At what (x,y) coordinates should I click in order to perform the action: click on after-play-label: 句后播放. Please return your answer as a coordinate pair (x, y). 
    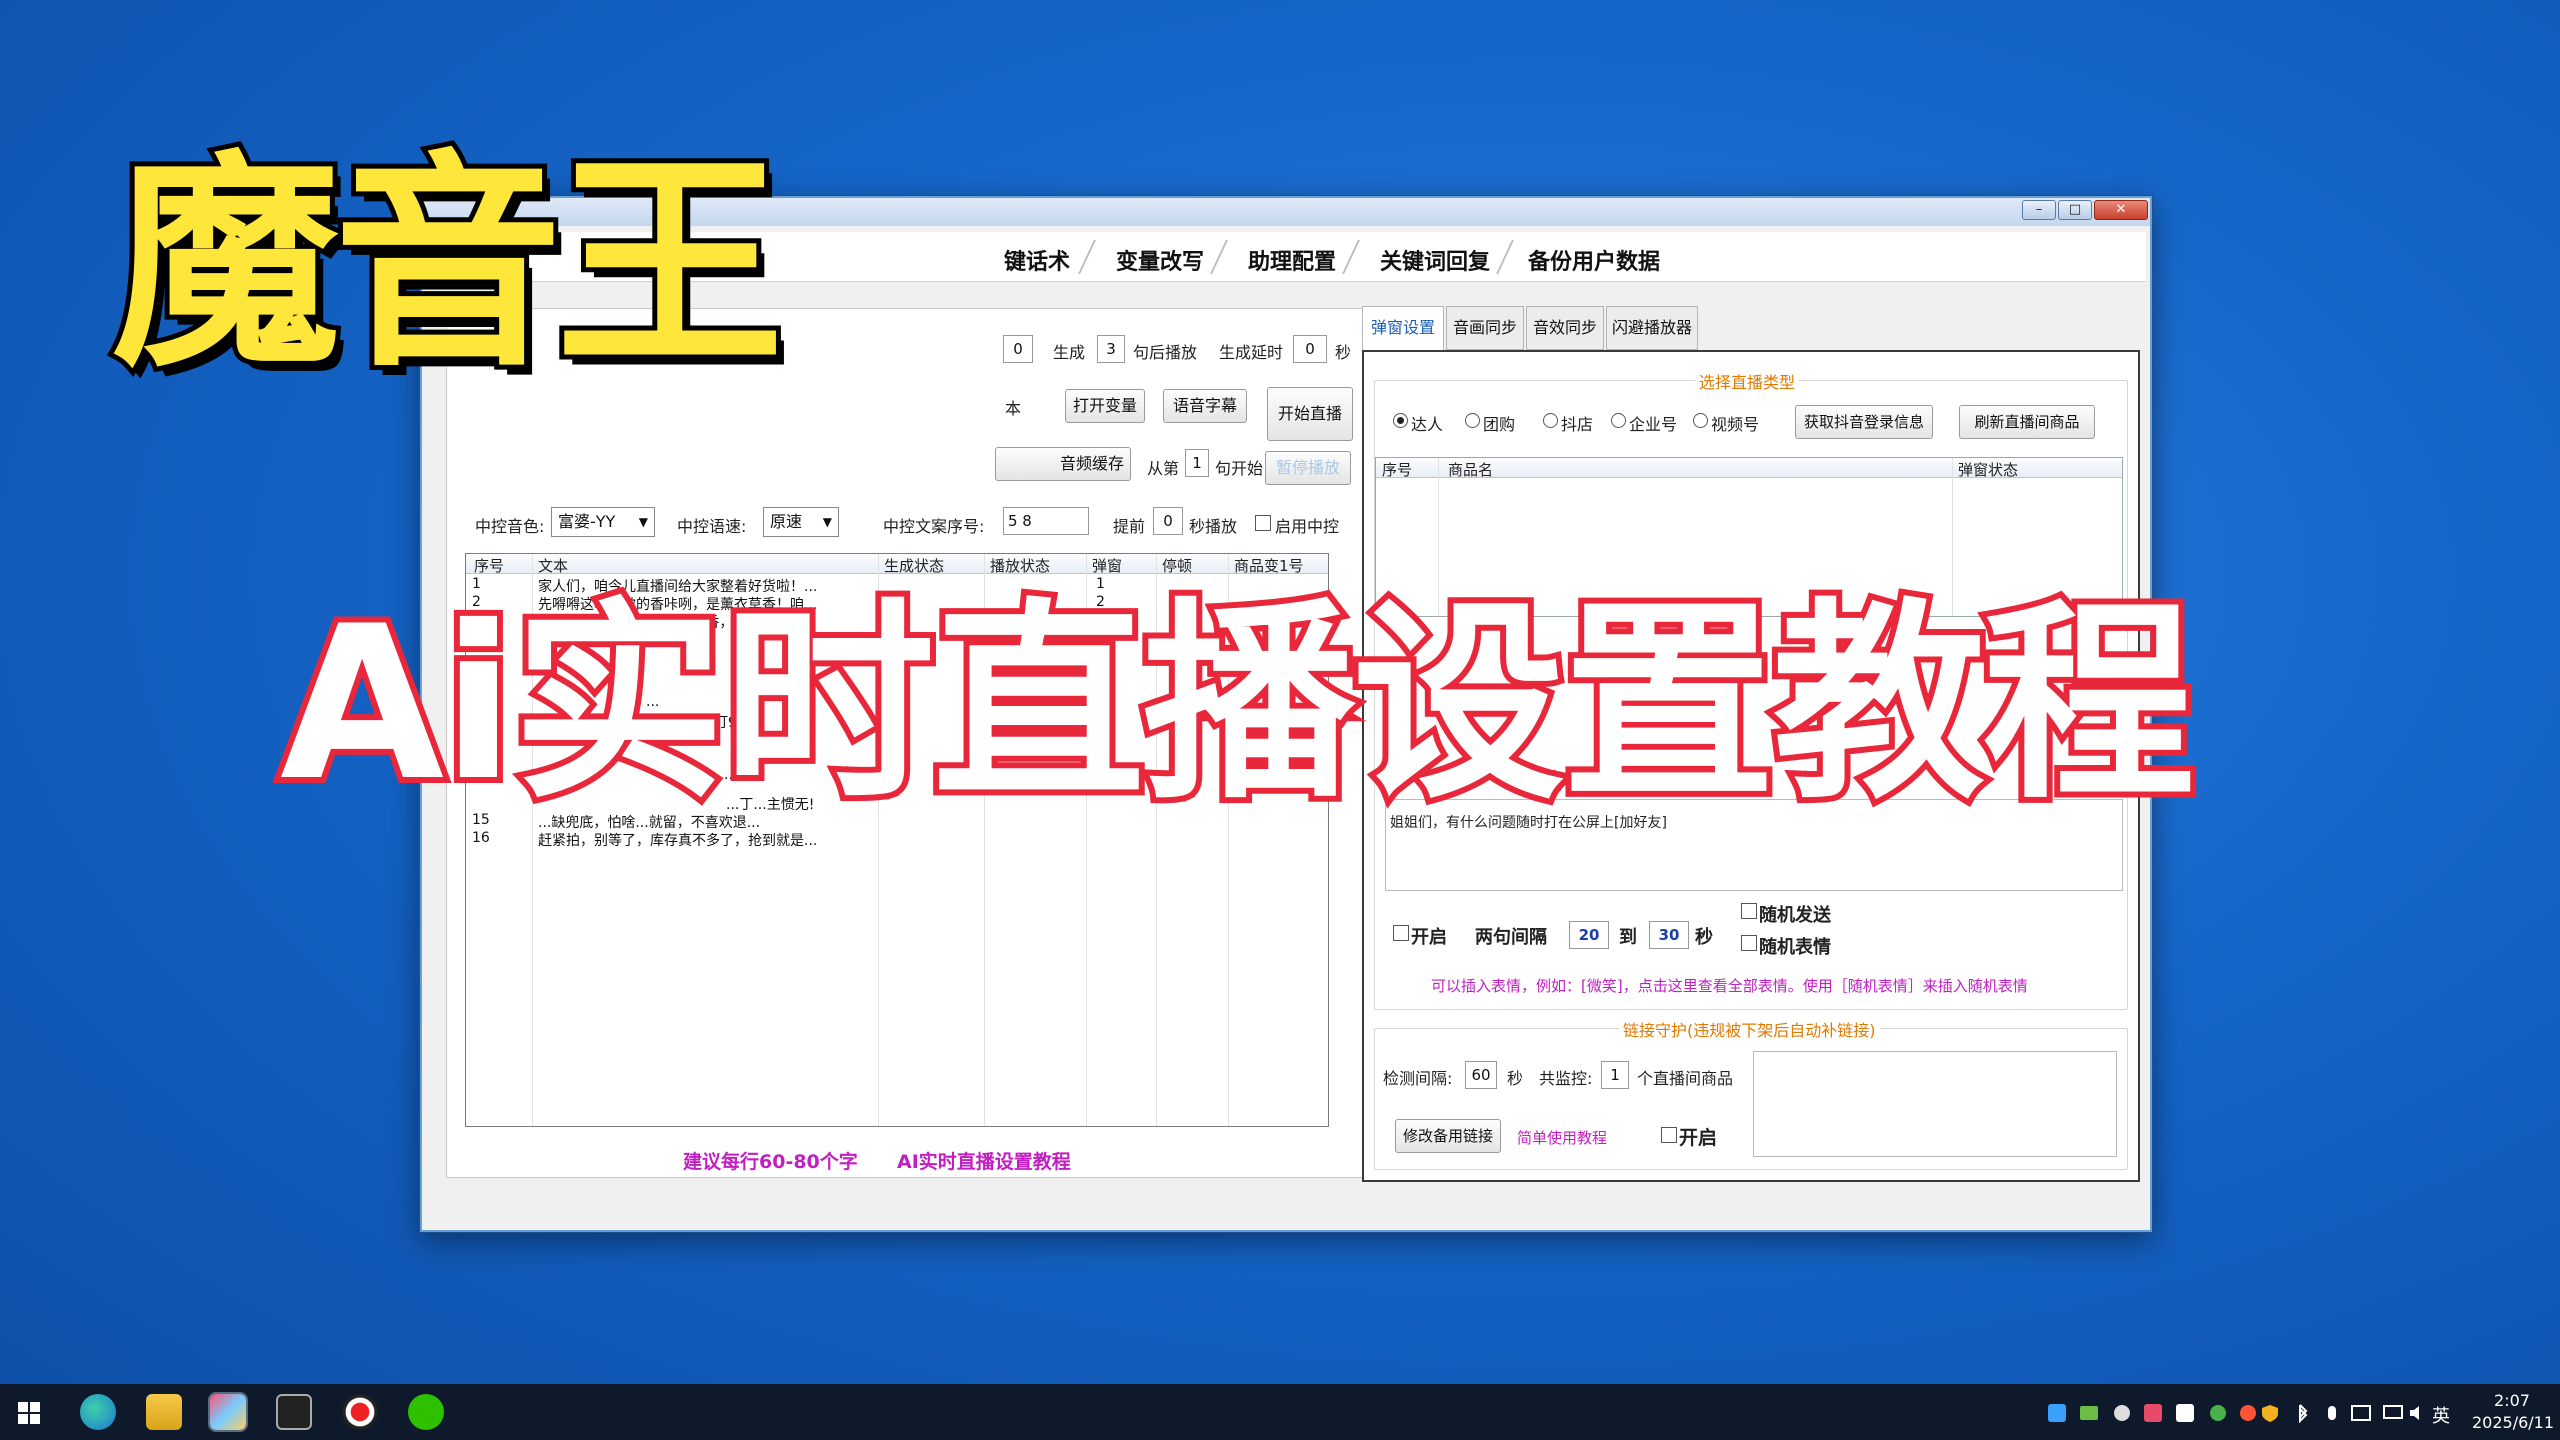
    Looking at the image, I should click on (1165, 352).